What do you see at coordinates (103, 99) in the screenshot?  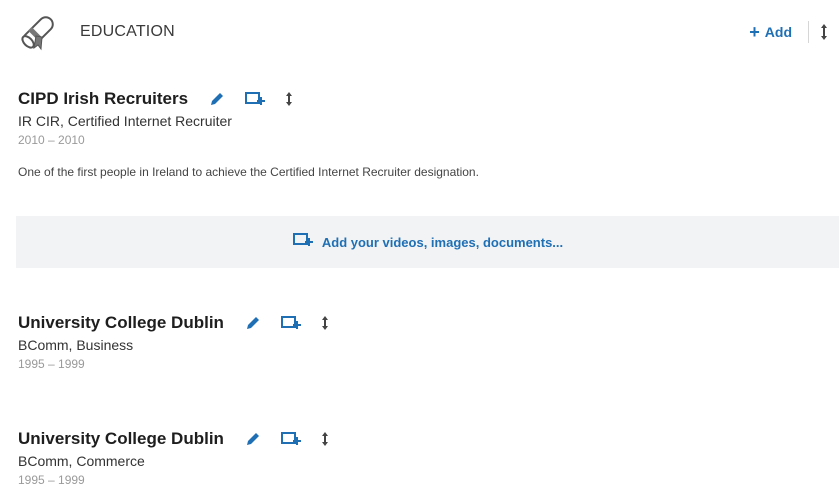 I see `school-name: CIPD Irish Recruiters` at bounding box center [103, 99].